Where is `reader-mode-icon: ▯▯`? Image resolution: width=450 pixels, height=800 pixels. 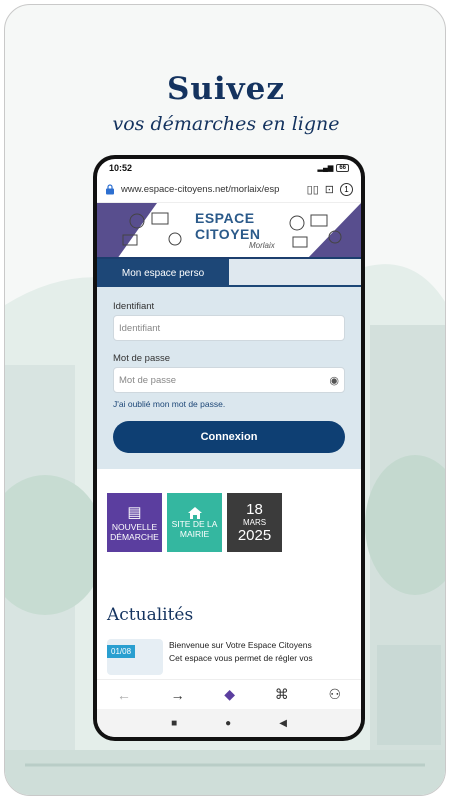 reader-mode-icon: ▯▯ is located at coordinates (313, 189).